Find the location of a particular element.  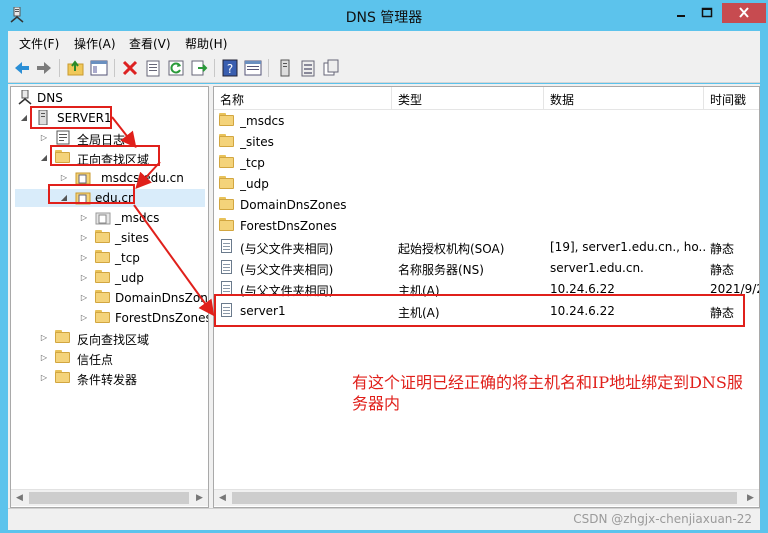

arrow-server1-to-zones is located at coordinates (124, 132).